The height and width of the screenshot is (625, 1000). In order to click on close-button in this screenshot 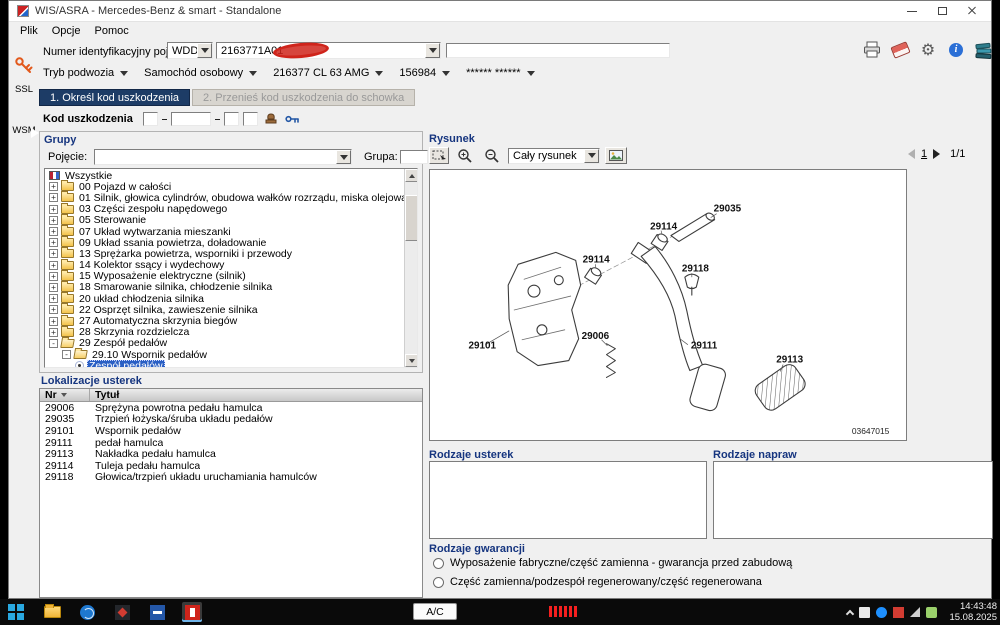, I will do `click(972, 11)`.